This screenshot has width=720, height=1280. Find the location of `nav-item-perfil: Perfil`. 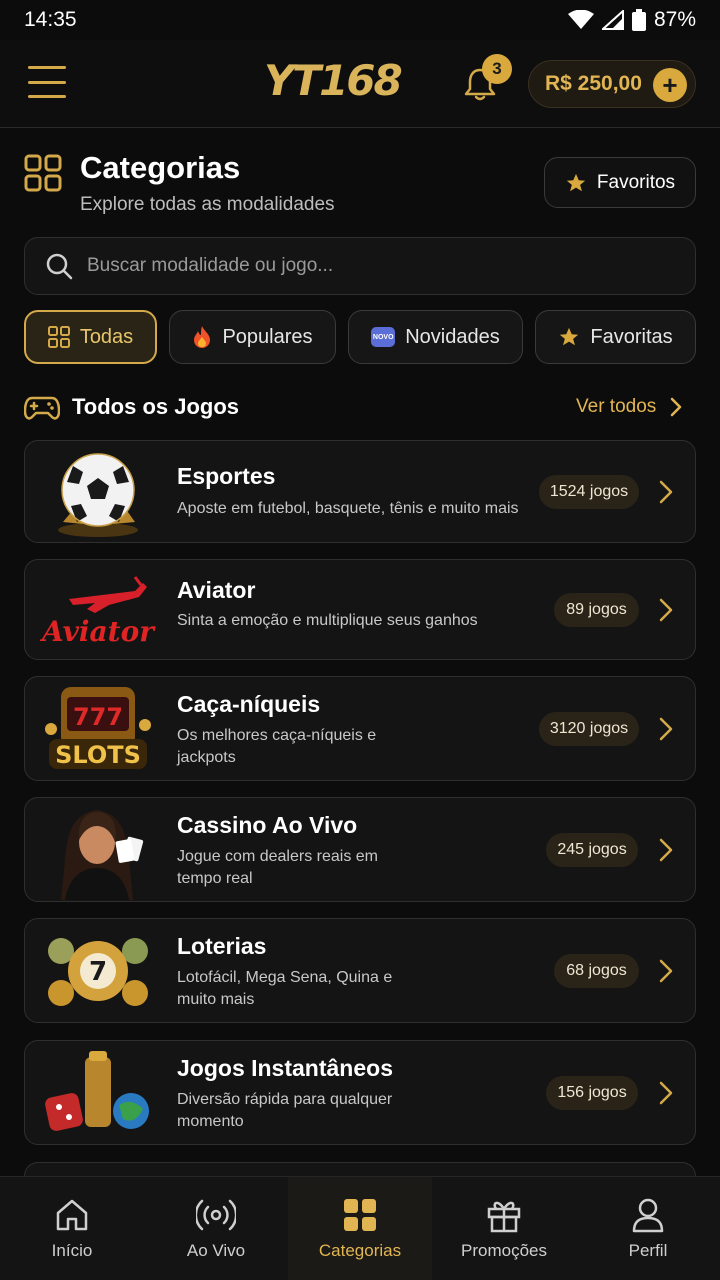

nav-item-perfil: Perfil is located at coordinates (648, 1228).